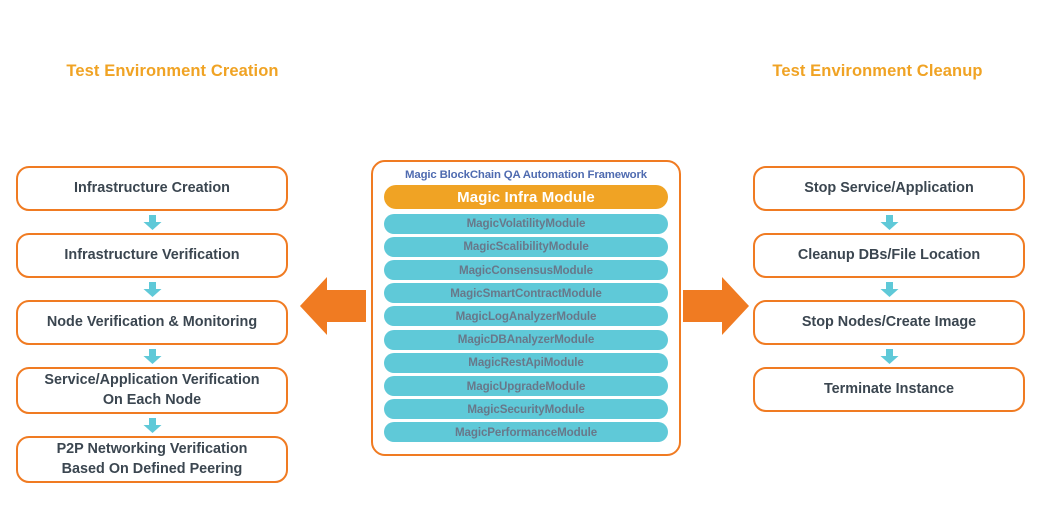  I want to click on module-magic-infra: Magic Infra Module, so click(526, 197).